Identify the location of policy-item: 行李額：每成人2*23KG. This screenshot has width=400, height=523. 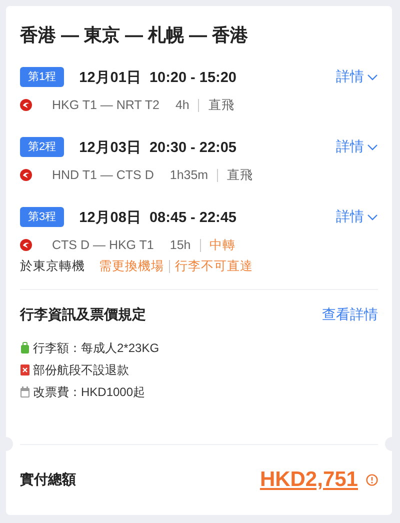
(96, 348).